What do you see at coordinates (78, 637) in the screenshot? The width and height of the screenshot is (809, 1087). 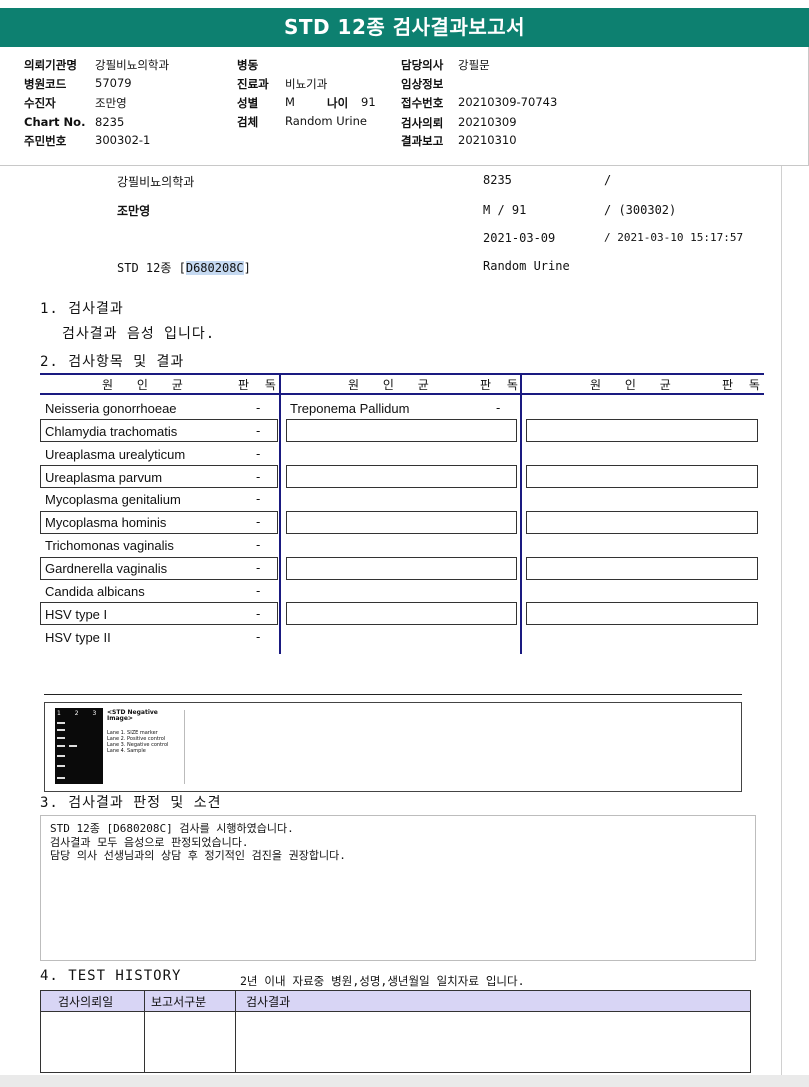 I see `pathogen-name: HSV type II` at bounding box center [78, 637].